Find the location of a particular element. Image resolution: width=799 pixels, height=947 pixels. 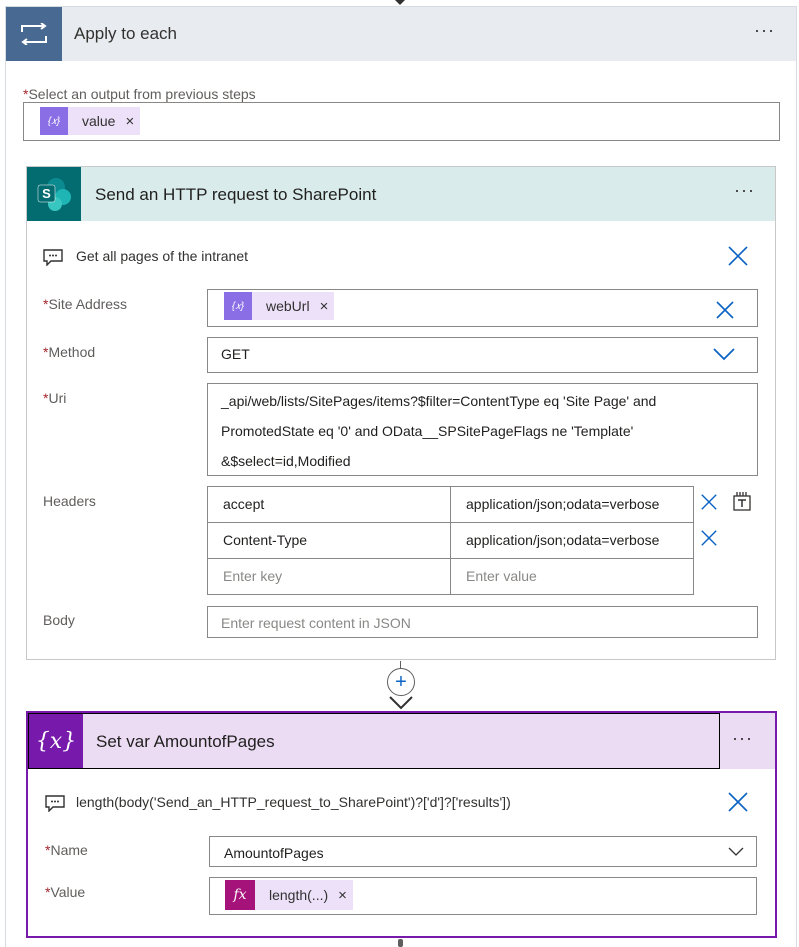

sharepoint-icon: S is located at coordinates (54, 194).